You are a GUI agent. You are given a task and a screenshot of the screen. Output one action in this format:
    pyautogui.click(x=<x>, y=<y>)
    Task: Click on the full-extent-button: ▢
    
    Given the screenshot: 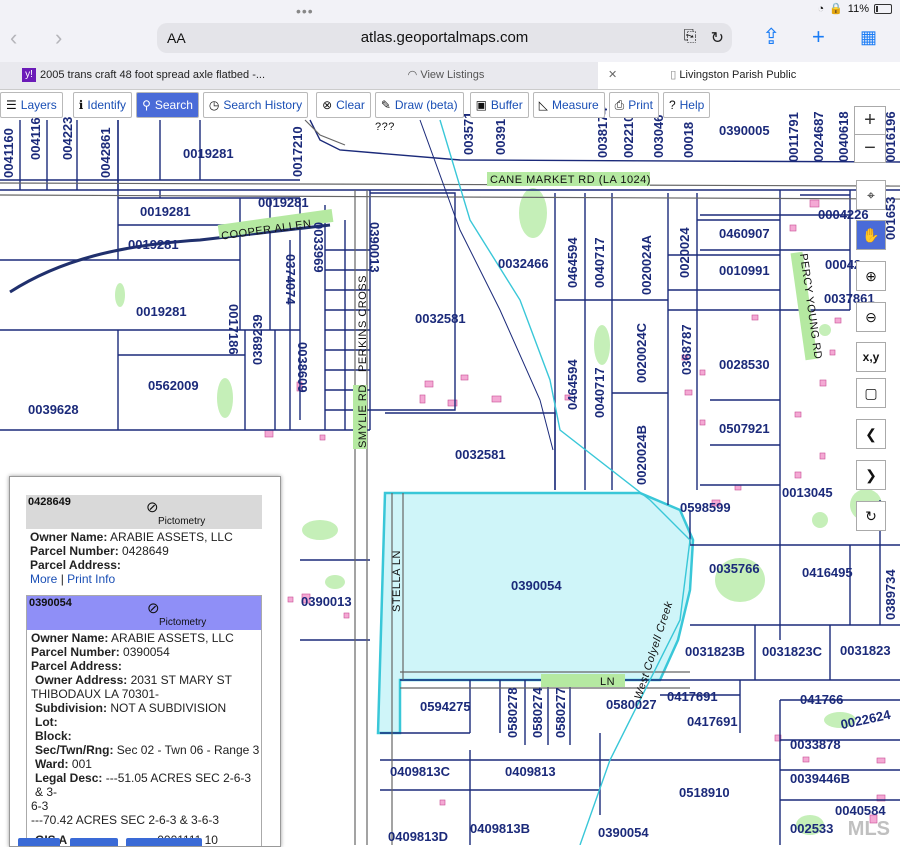 What is the action you would take?
    pyautogui.click(x=871, y=393)
    